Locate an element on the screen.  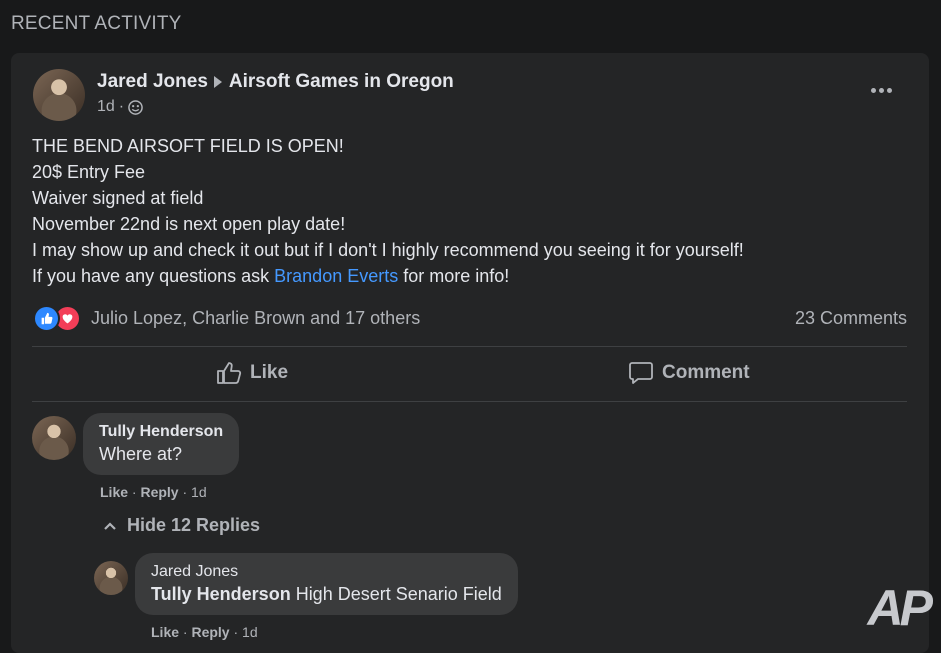
comment-label: Comment is located at coordinates (706, 372).